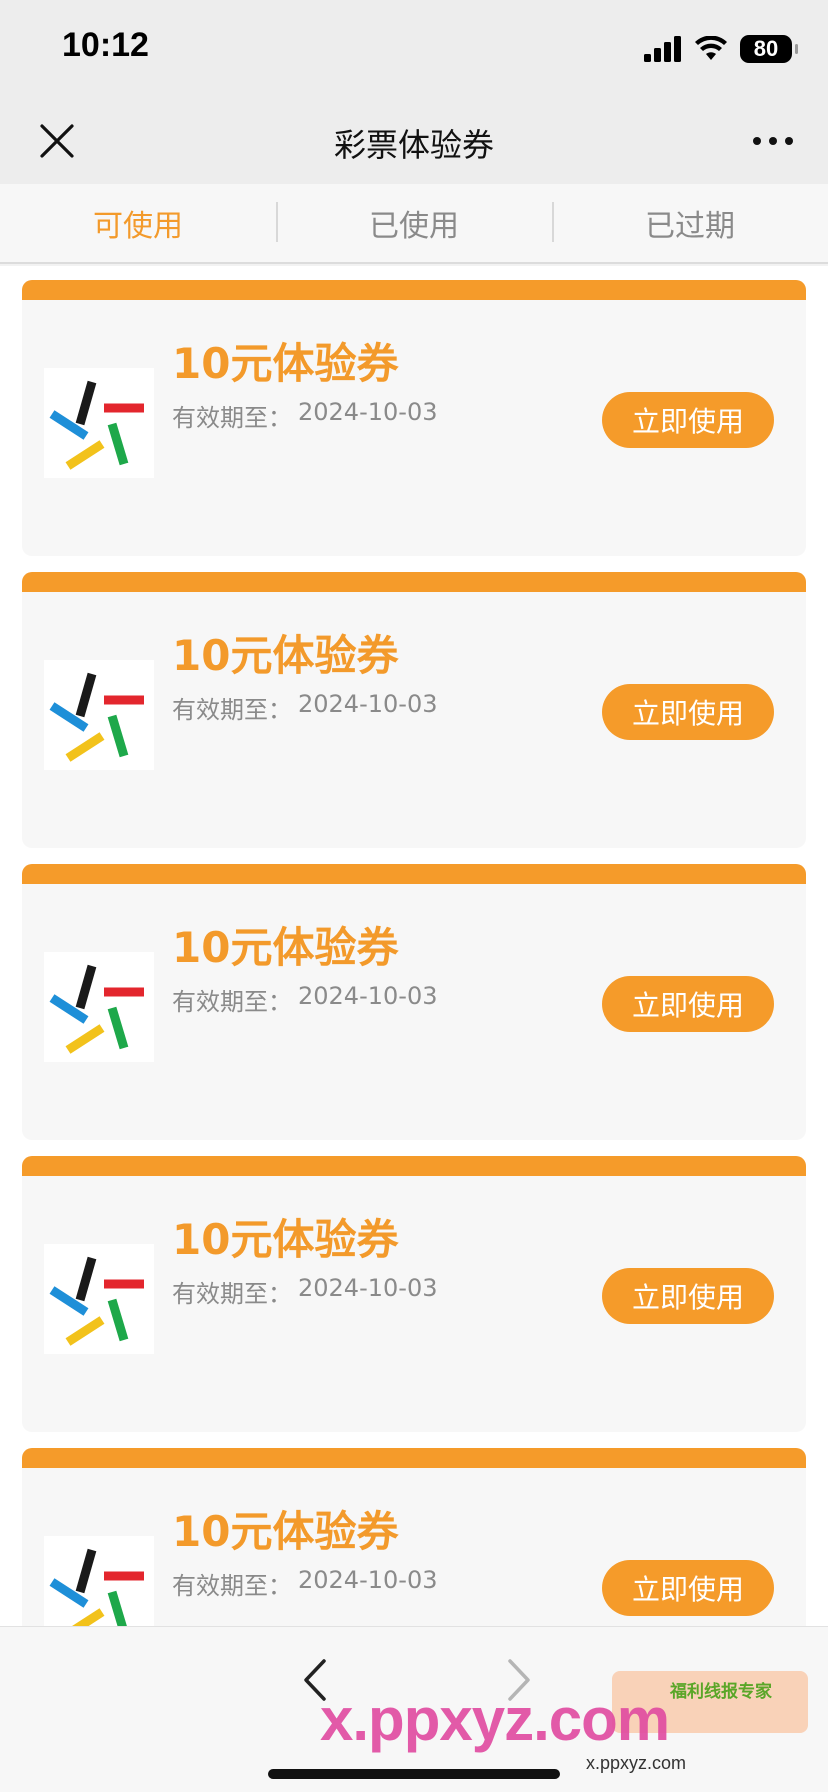  I want to click on tab-used: 已使用, so click(414, 223).